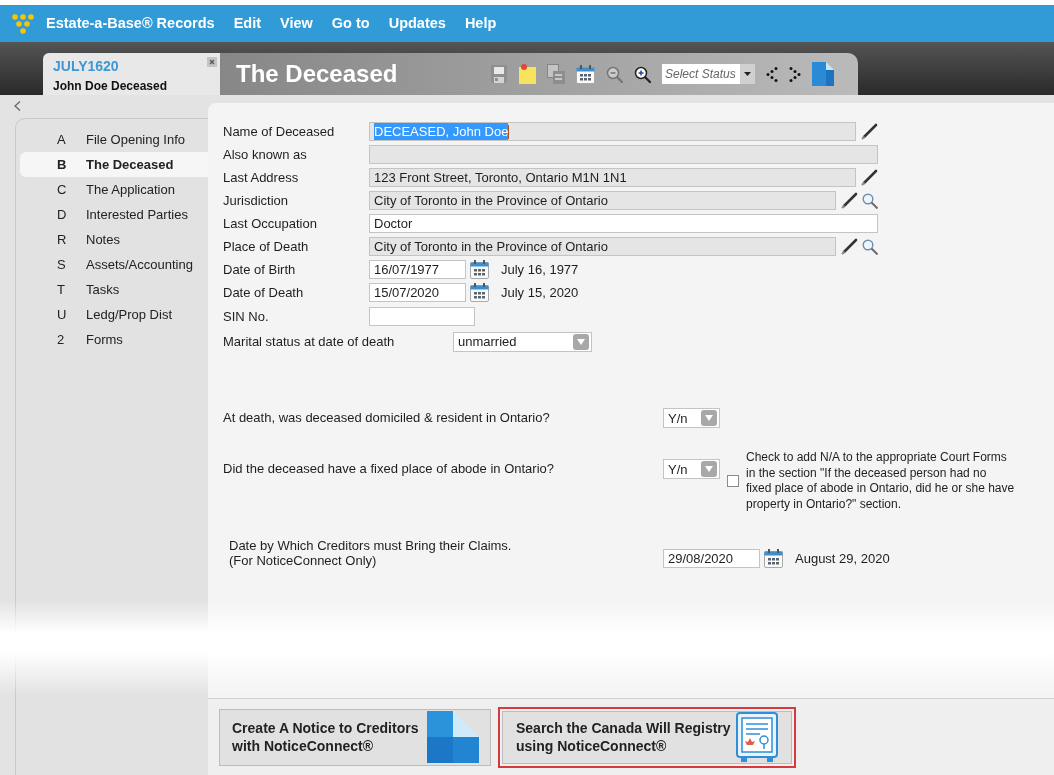 The height and width of the screenshot is (775, 1054). I want to click on date-text: July 15, 2020, so click(540, 292).